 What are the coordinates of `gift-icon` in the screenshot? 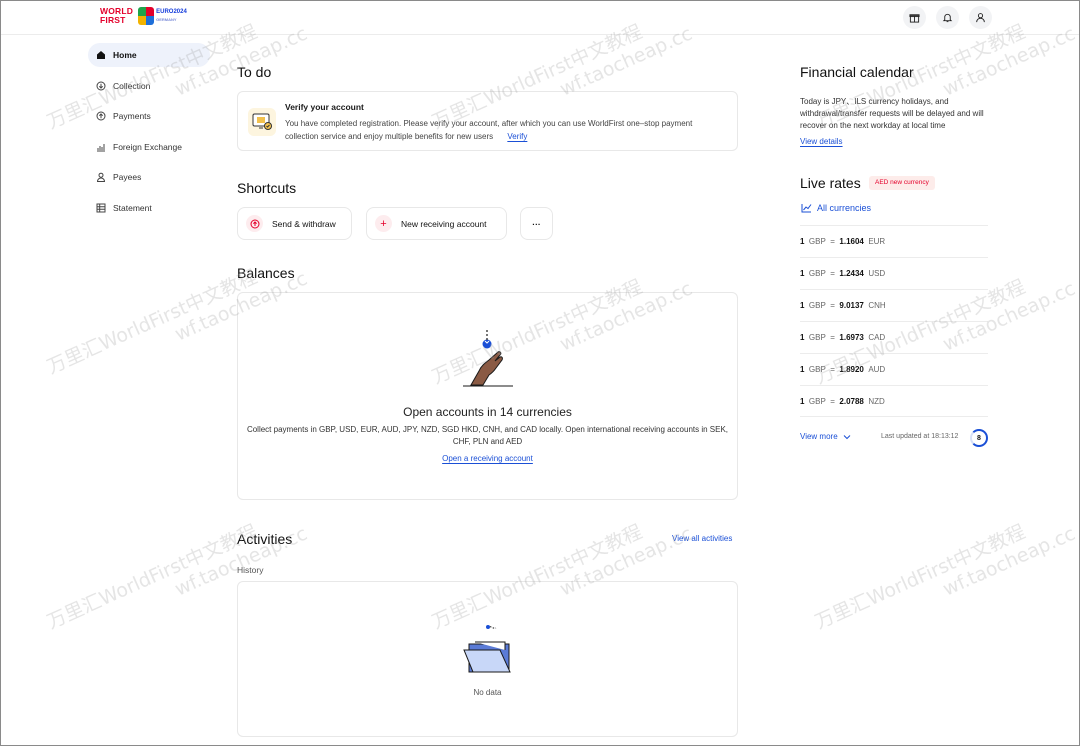 It's located at (914, 18).